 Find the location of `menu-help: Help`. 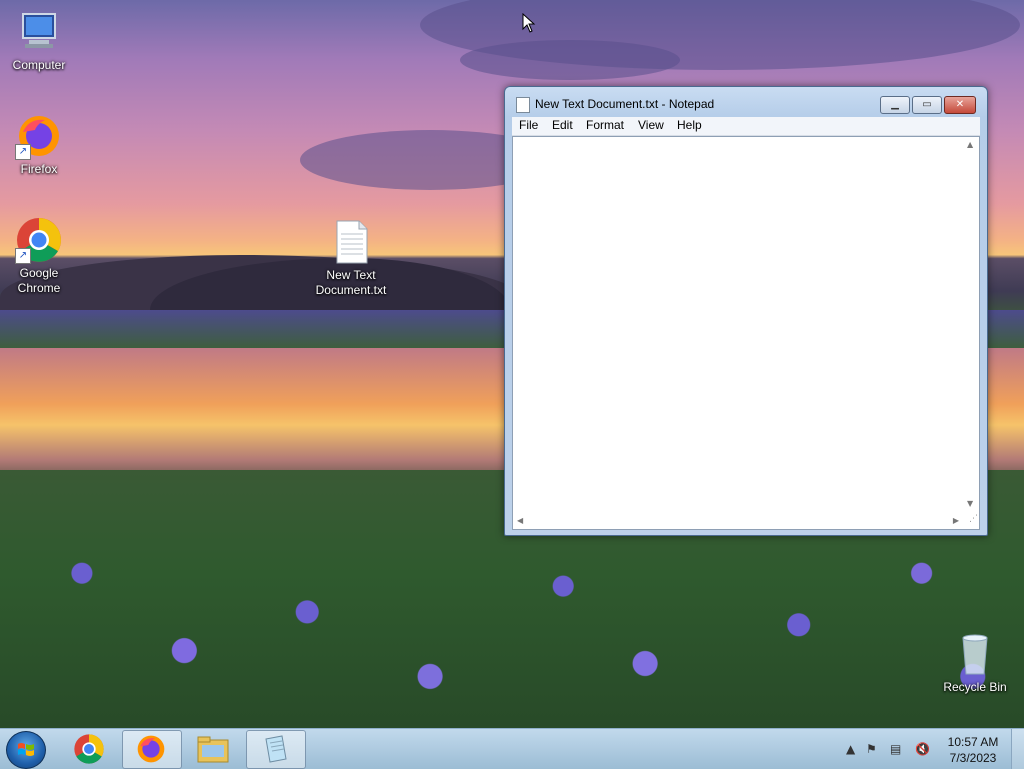

menu-help: Help is located at coordinates (689, 125).